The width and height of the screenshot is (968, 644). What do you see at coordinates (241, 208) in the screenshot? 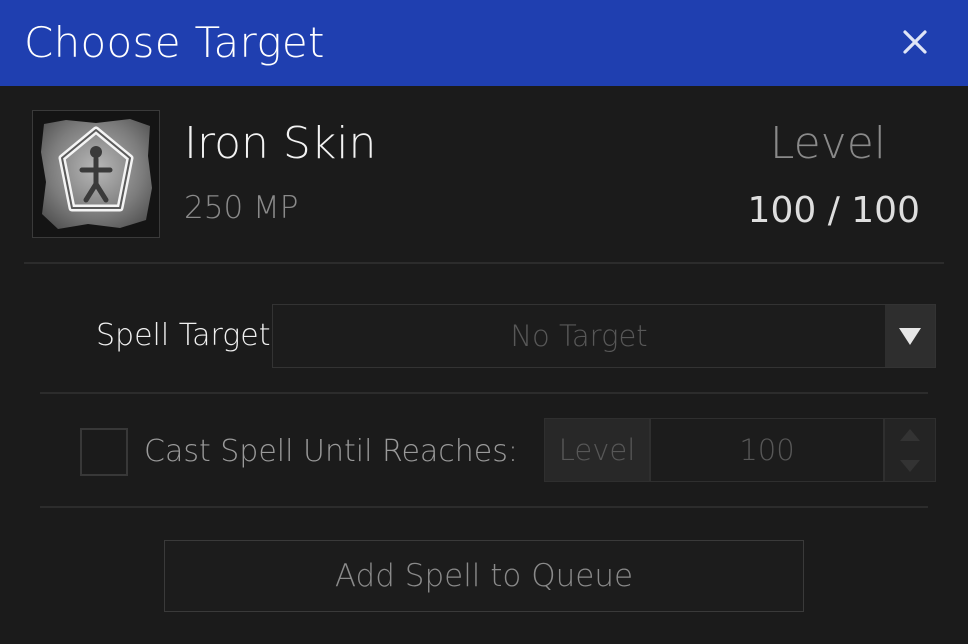
I see `spell-mp-cost: 250 MP` at bounding box center [241, 208].